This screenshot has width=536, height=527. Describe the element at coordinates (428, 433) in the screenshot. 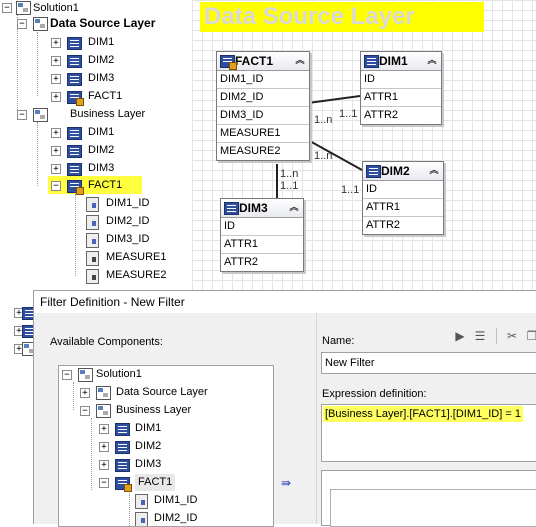

I see `expression-editor: [Business Layer].[FACT1].[DIM1_ID] = 1` at that location.